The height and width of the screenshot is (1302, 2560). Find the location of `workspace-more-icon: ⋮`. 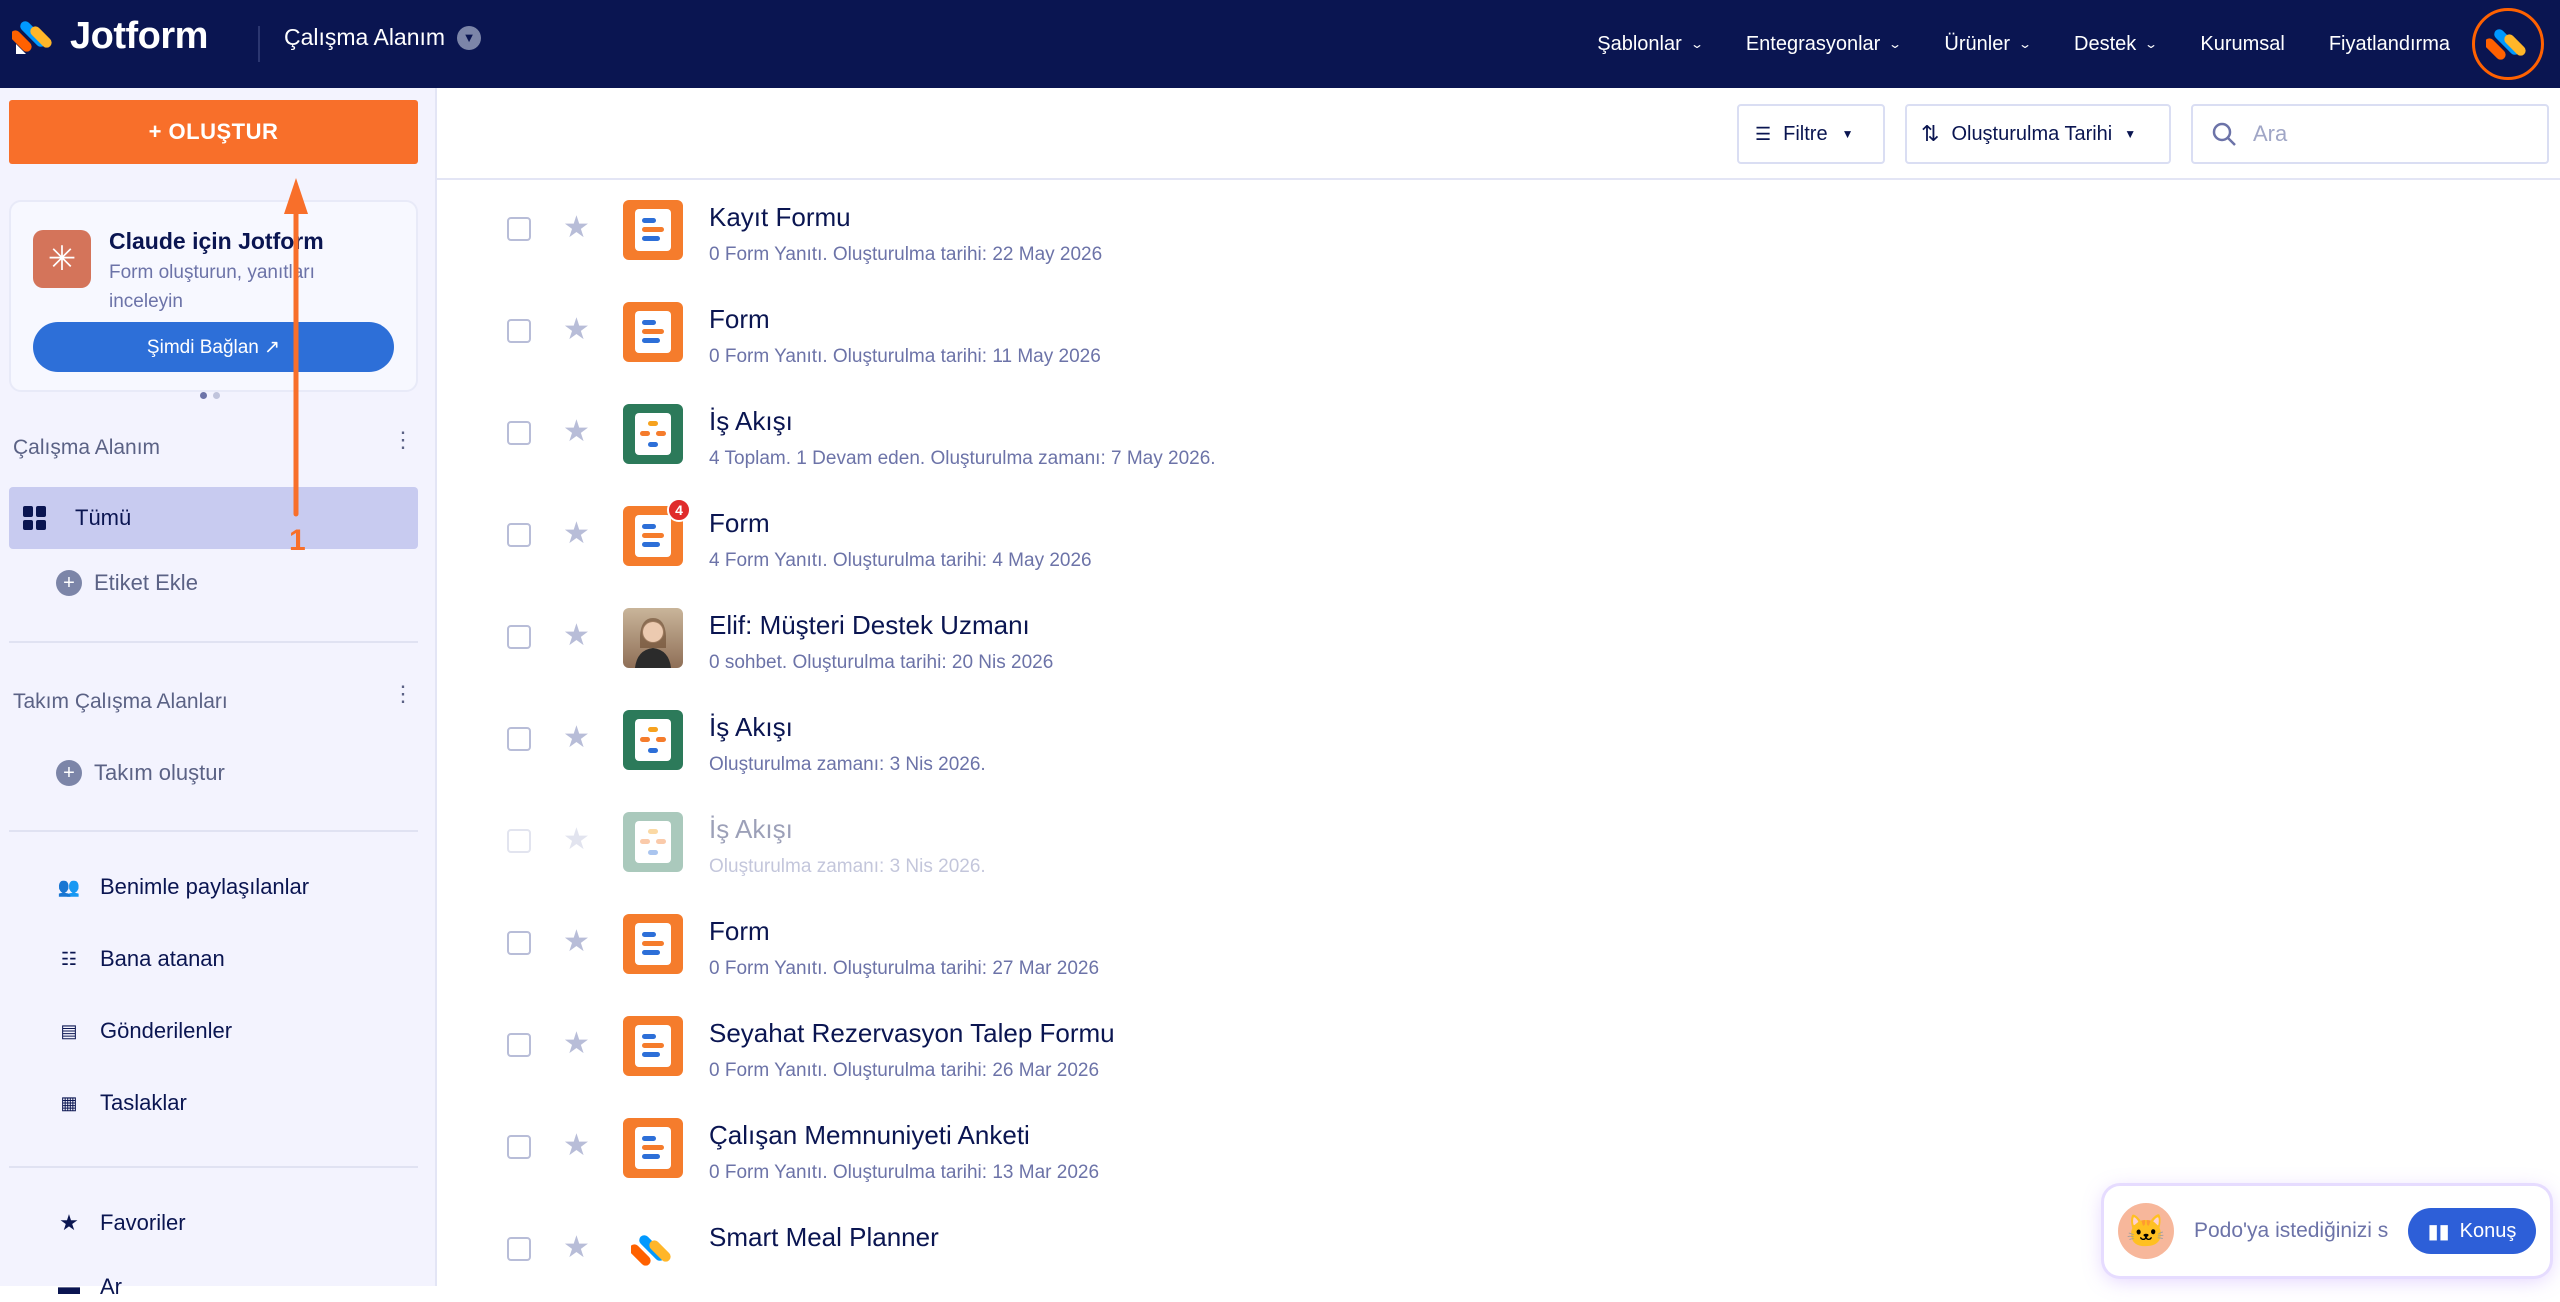

workspace-more-icon: ⋮ is located at coordinates (403, 440).